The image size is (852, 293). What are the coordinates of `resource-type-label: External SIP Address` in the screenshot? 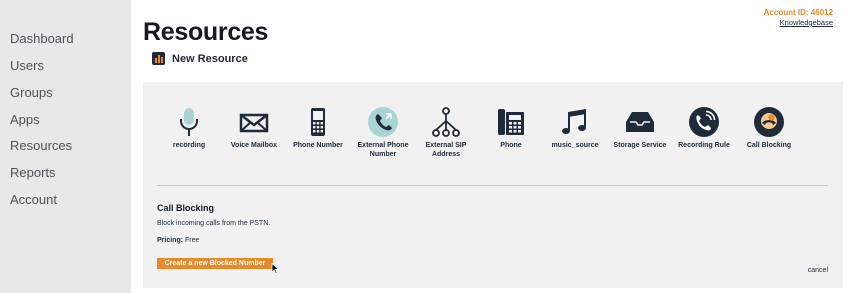 It's located at (446, 150).